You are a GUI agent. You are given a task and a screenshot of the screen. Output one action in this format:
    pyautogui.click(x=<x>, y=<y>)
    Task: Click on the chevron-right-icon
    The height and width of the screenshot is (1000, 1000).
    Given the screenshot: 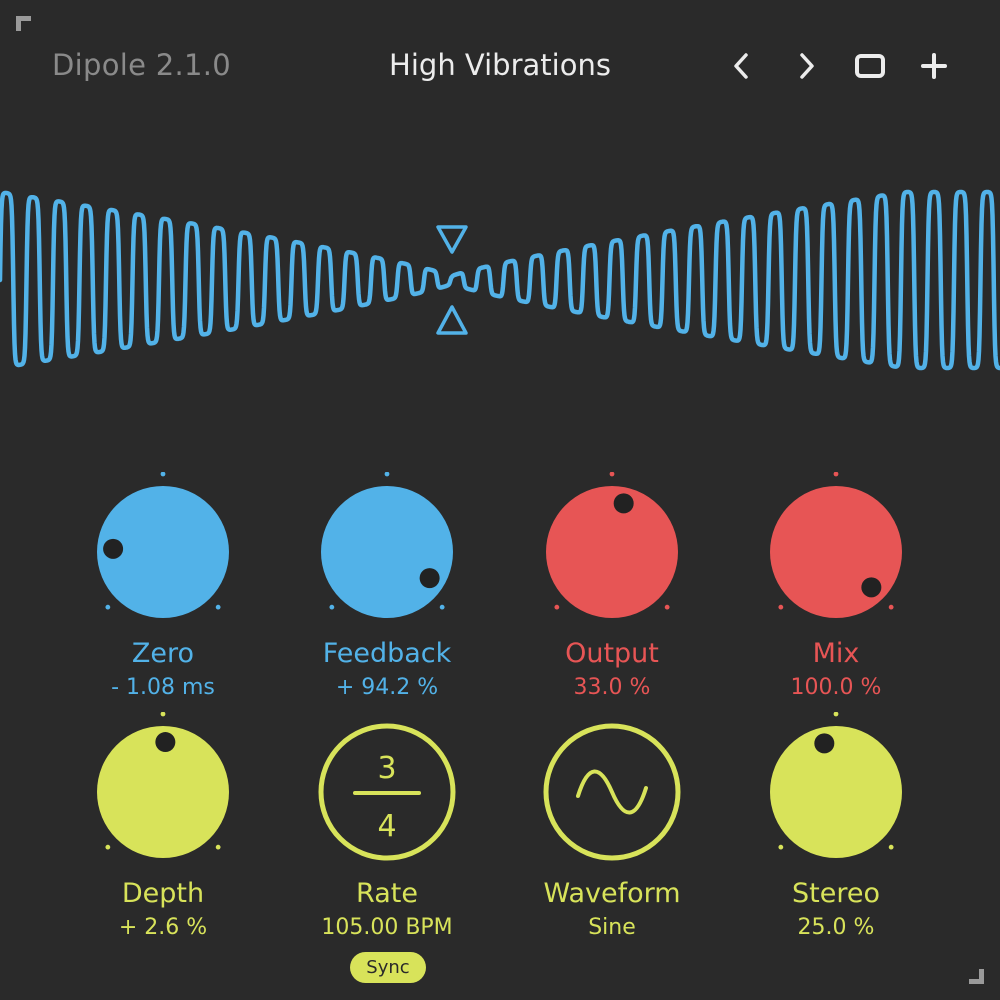 What is the action you would take?
    pyautogui.click(x=807, y=66)
    